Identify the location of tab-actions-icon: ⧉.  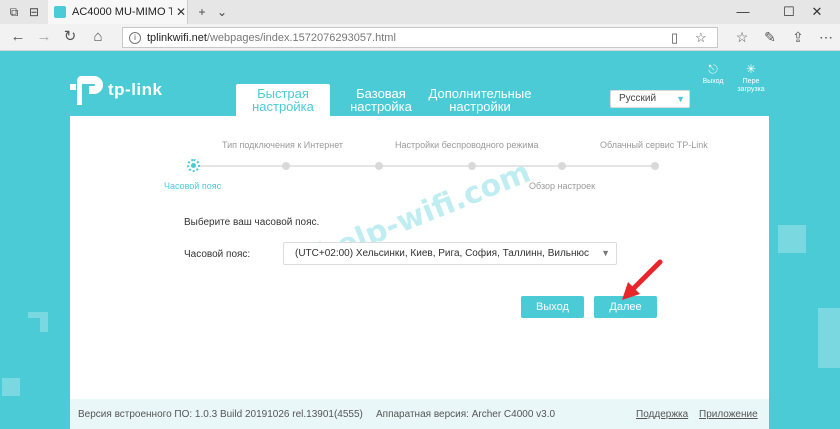
(14, 12).